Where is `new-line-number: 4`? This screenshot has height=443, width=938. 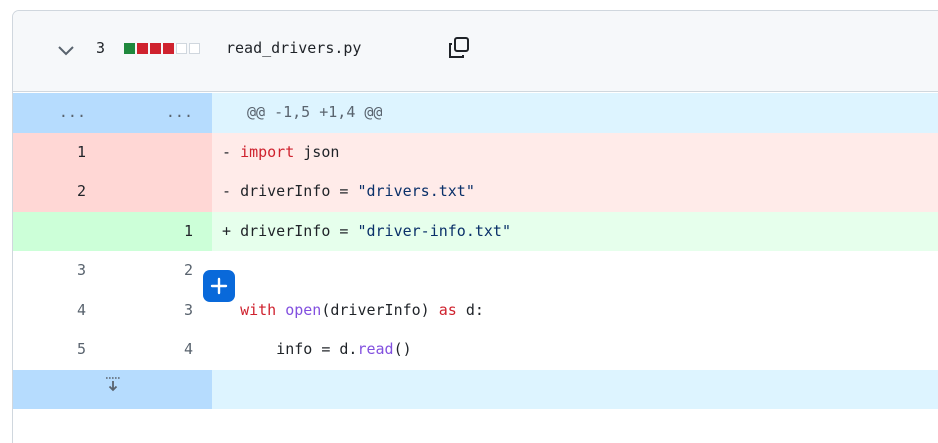
new-line-number: 4 is located at coordinates (162, 350).